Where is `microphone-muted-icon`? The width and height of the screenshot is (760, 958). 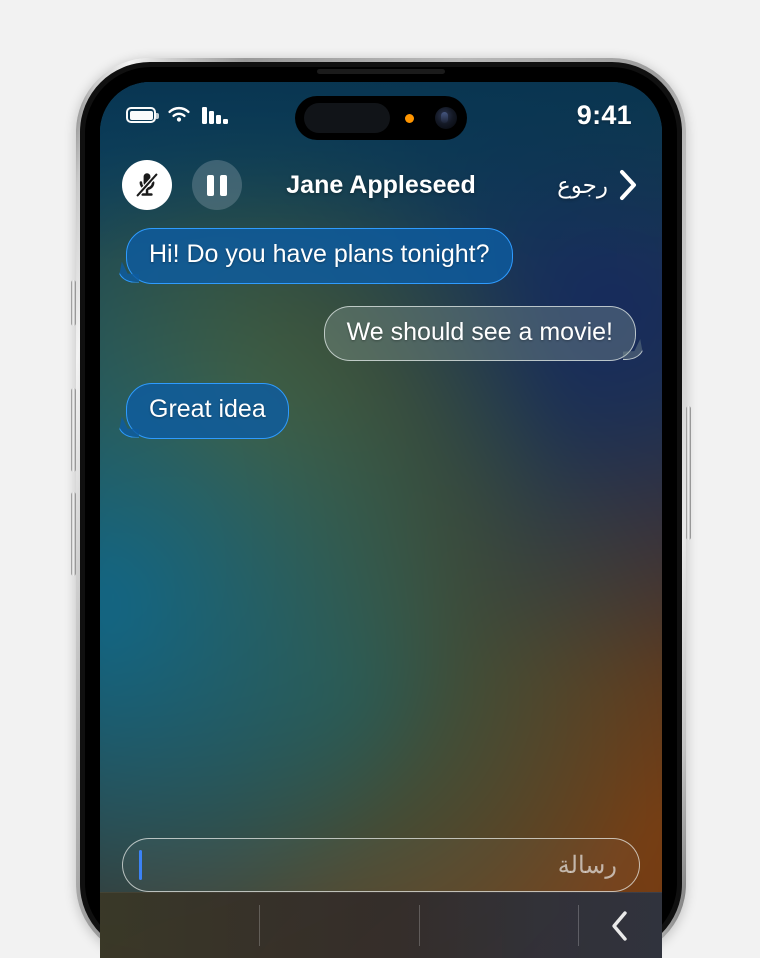 microphone-muted-icon is located at coordinates (147, 185).